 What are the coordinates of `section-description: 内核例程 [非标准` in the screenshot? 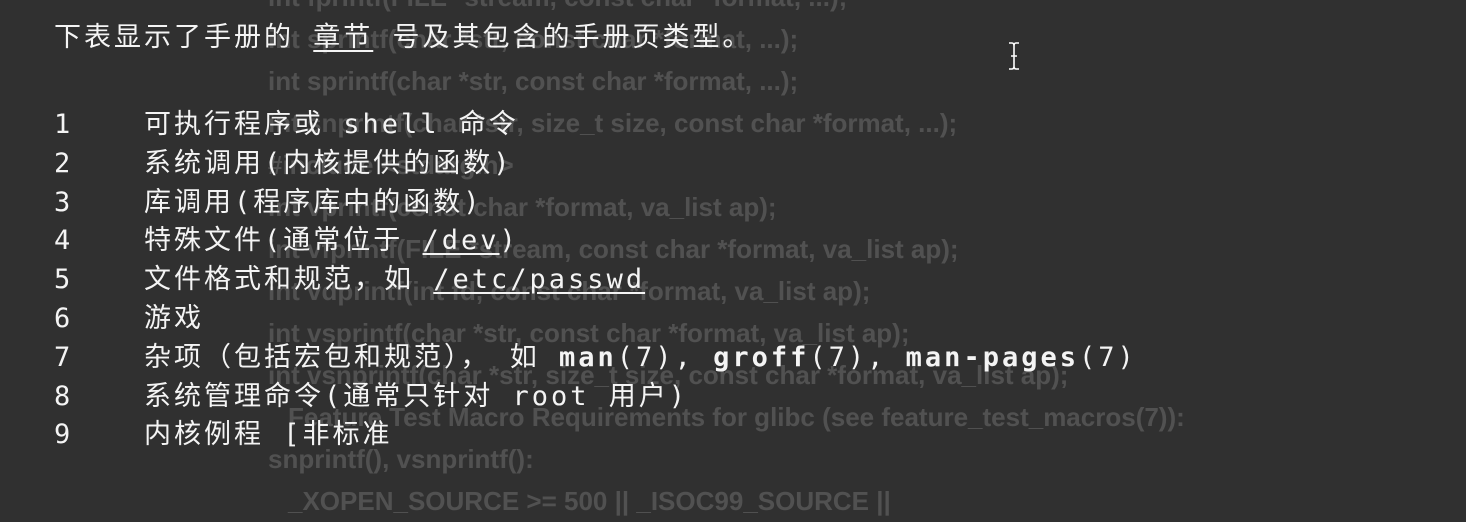 It's located at (268, 435).